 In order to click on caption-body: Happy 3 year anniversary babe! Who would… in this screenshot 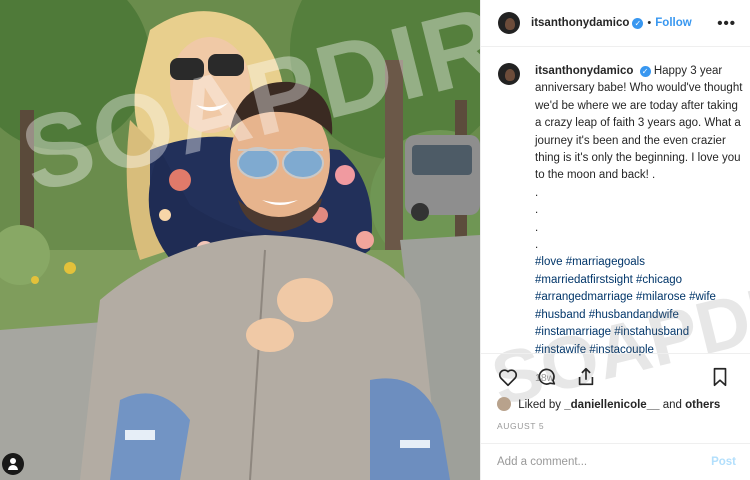, I will do `click(639, 123)`.